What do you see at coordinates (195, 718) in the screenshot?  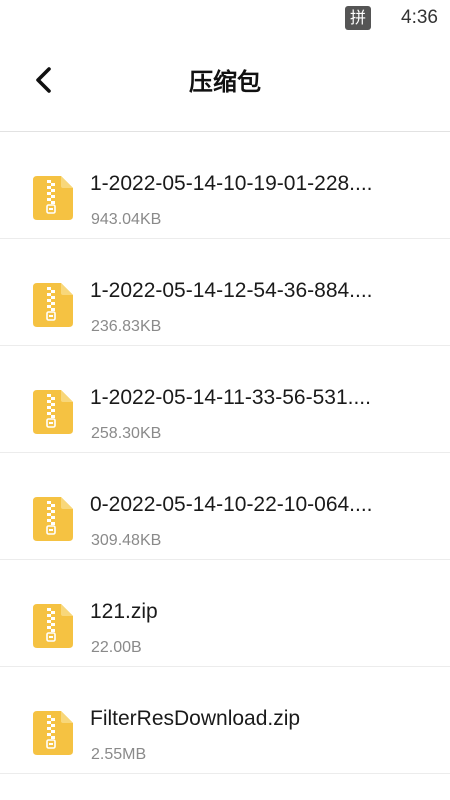 I see `file-name: FilterResDownload.zip` at bounding box center [195, 718].